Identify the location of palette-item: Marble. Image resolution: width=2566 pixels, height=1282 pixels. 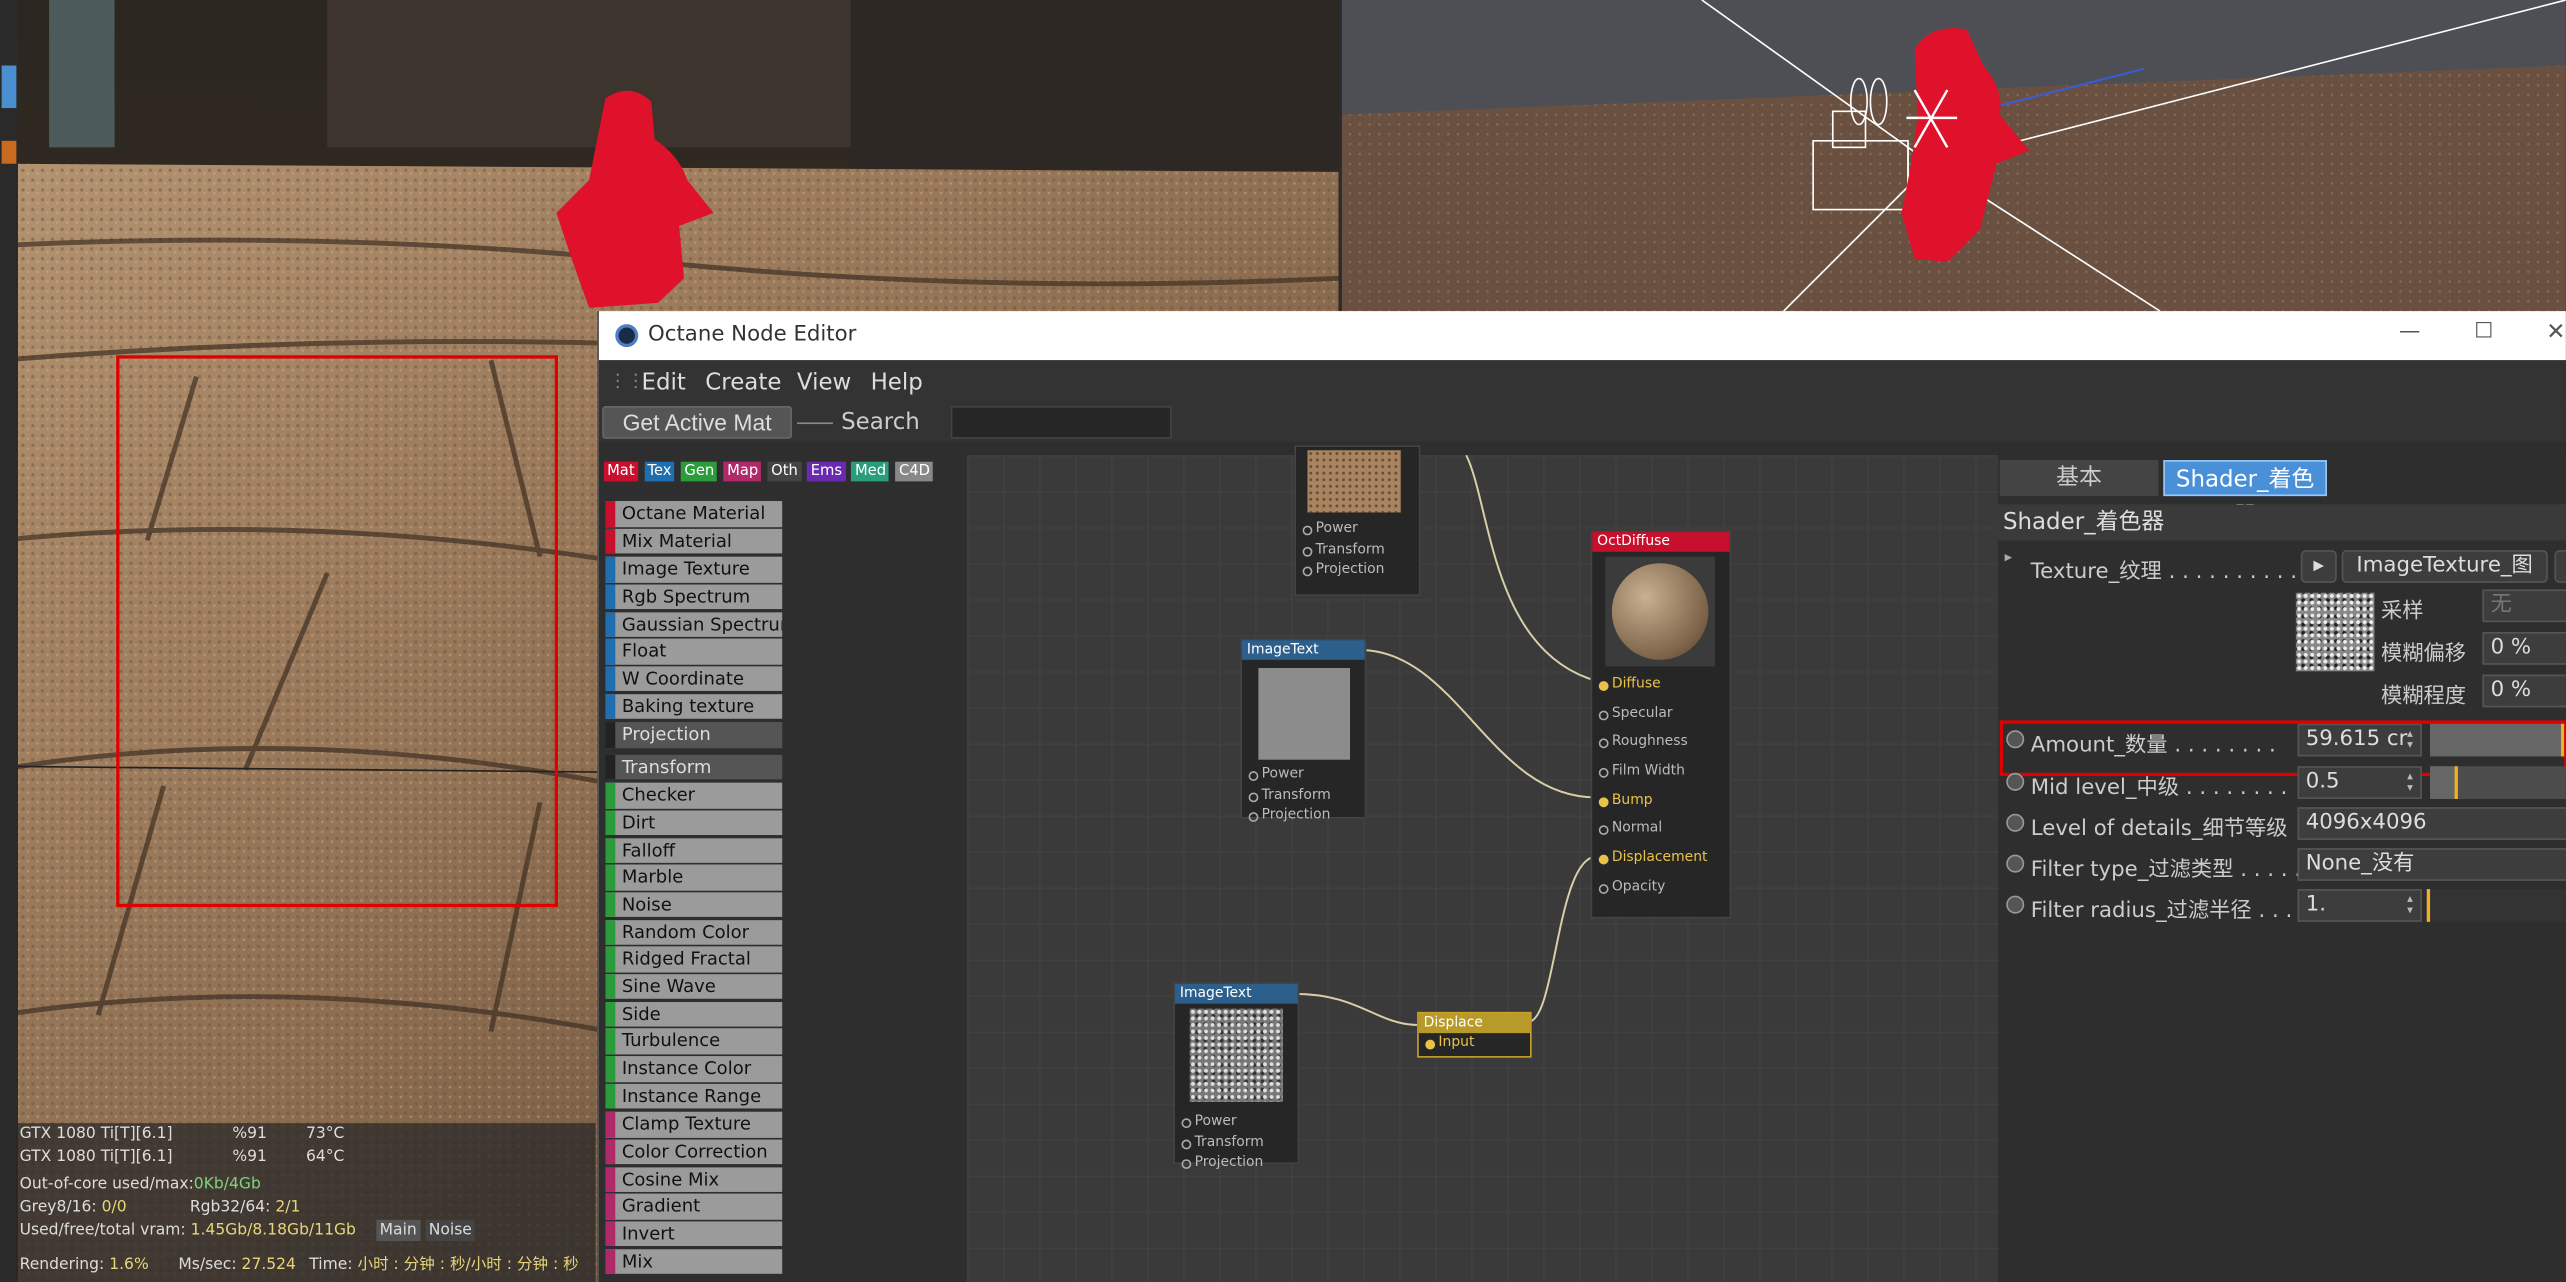
(694, 877).